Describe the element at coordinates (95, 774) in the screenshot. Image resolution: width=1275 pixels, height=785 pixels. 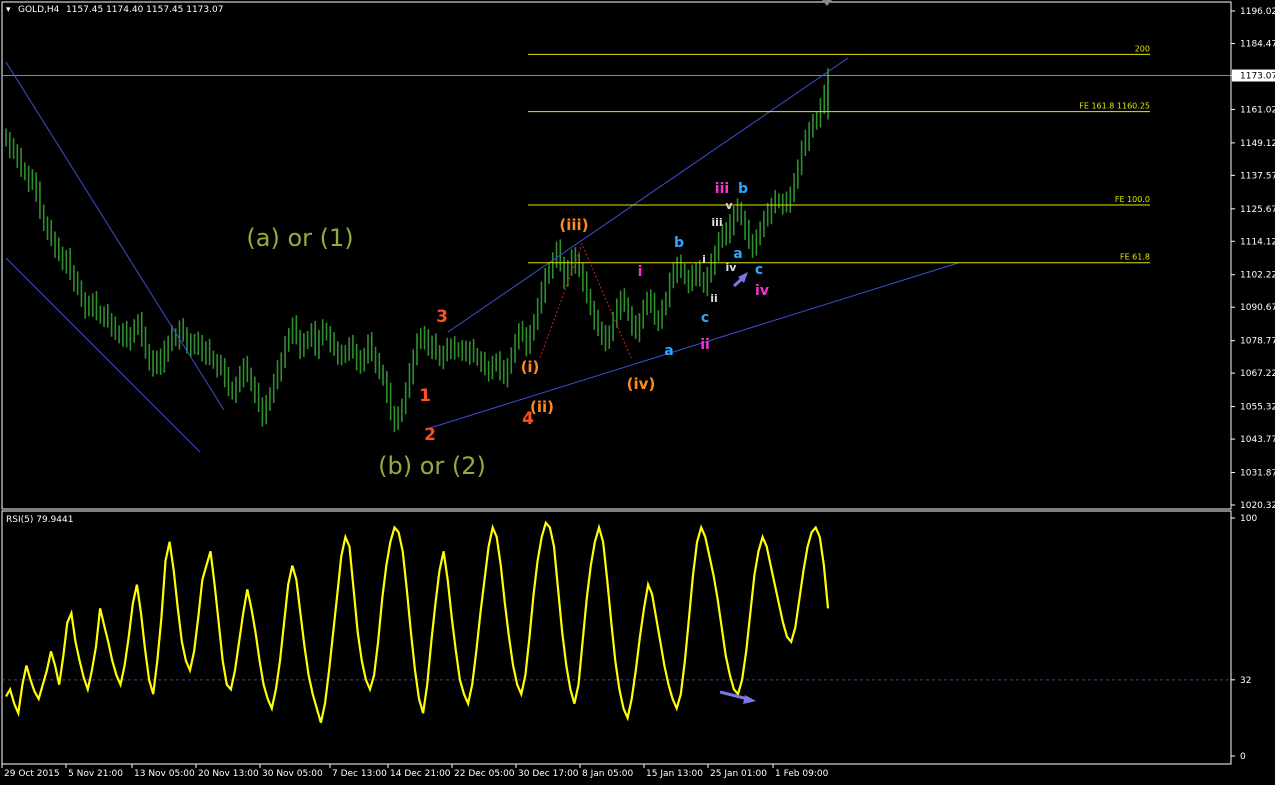
I see `time-tick-label: 5 Nov 21:00` at that location.